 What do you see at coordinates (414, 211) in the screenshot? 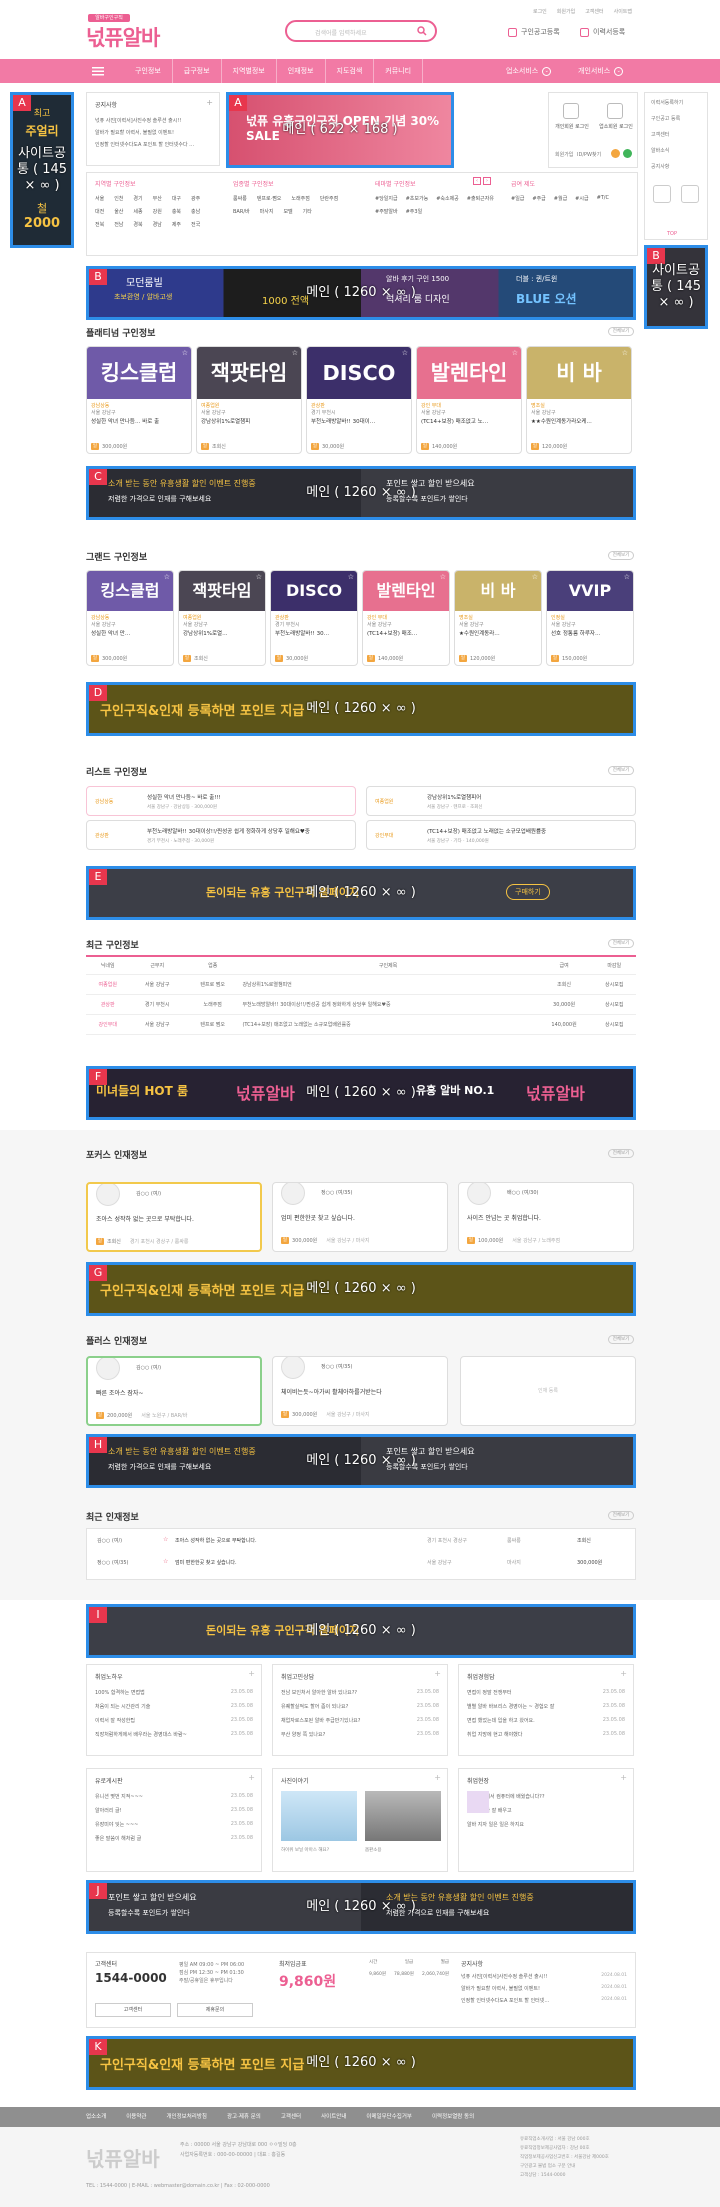
I see `filter-chip: #주3일` at bounding box center [414, 211].